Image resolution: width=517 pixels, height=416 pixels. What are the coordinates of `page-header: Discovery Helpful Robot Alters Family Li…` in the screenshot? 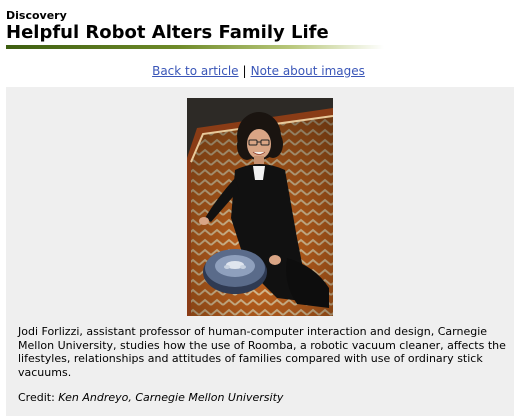 It's located at (196, 29).